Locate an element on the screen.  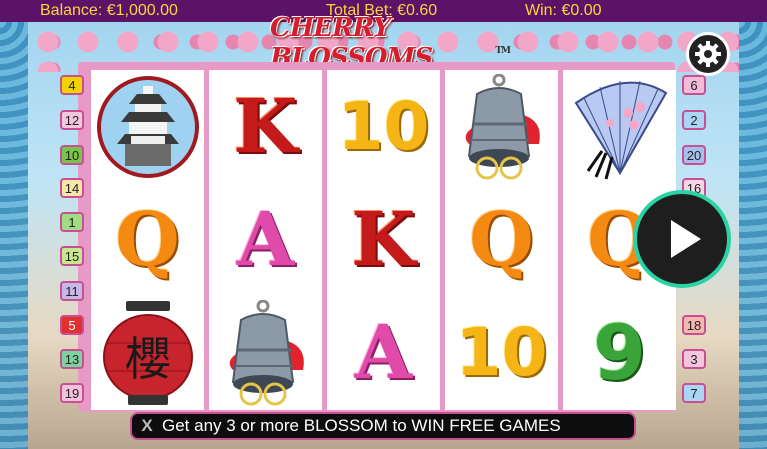
spin-button is located at coordinates (682, 239).